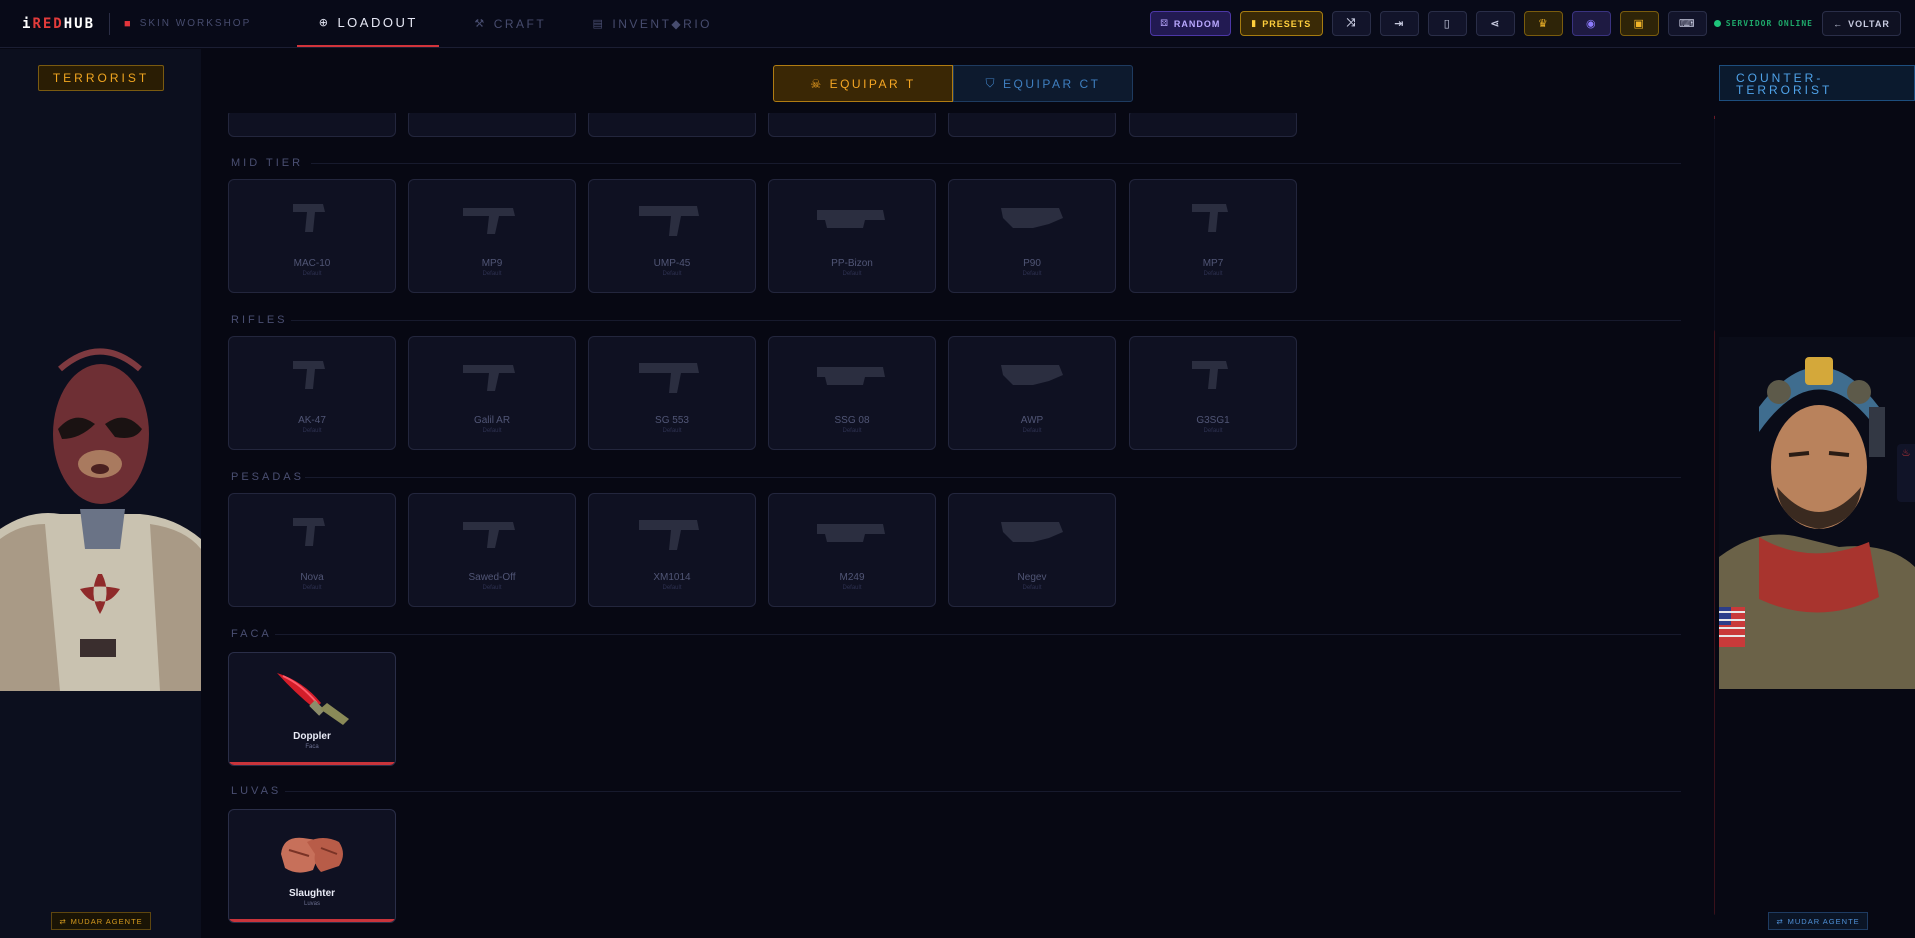  Describe the element at coordinates (672, 550) in the screenshot. I see `weapon-card: XM1014 Default` at that location.